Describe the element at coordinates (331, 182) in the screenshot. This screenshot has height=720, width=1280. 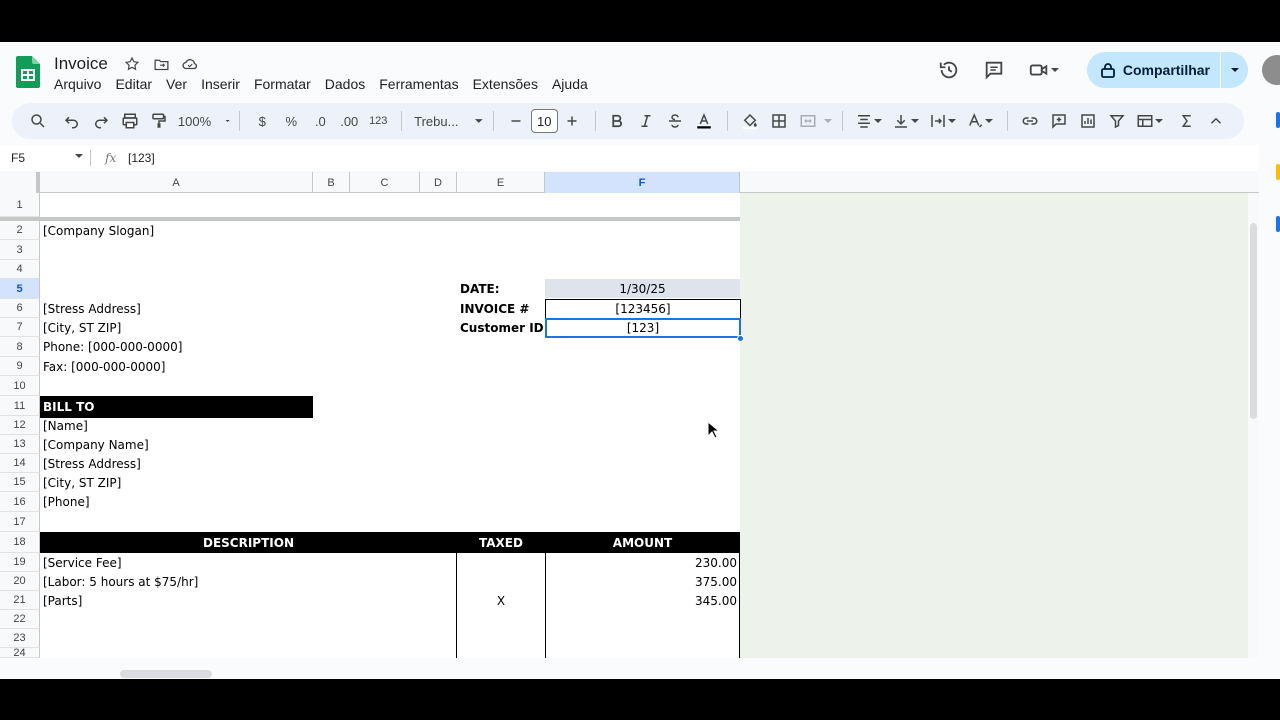
I see `column-header-b: B` at that location.